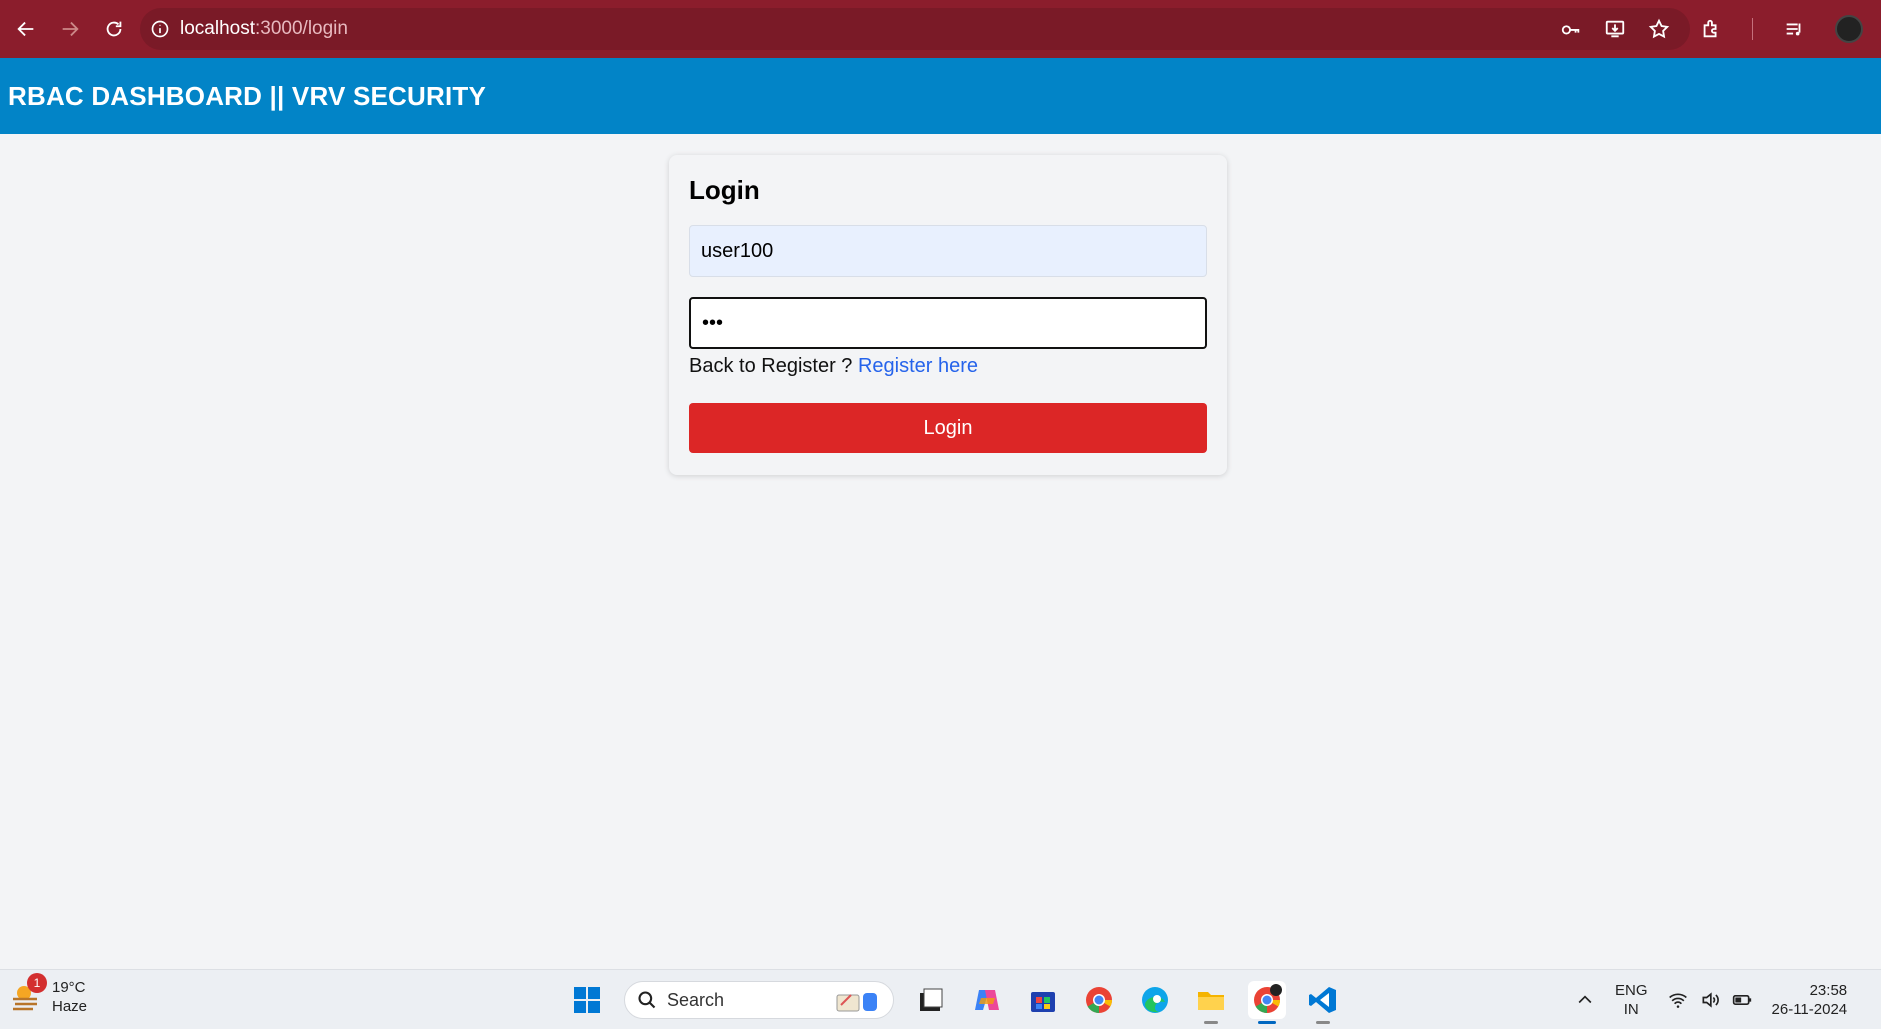 The image size is (1881, 1029). I want to click on arrow-right-icon, so click(70, 29).